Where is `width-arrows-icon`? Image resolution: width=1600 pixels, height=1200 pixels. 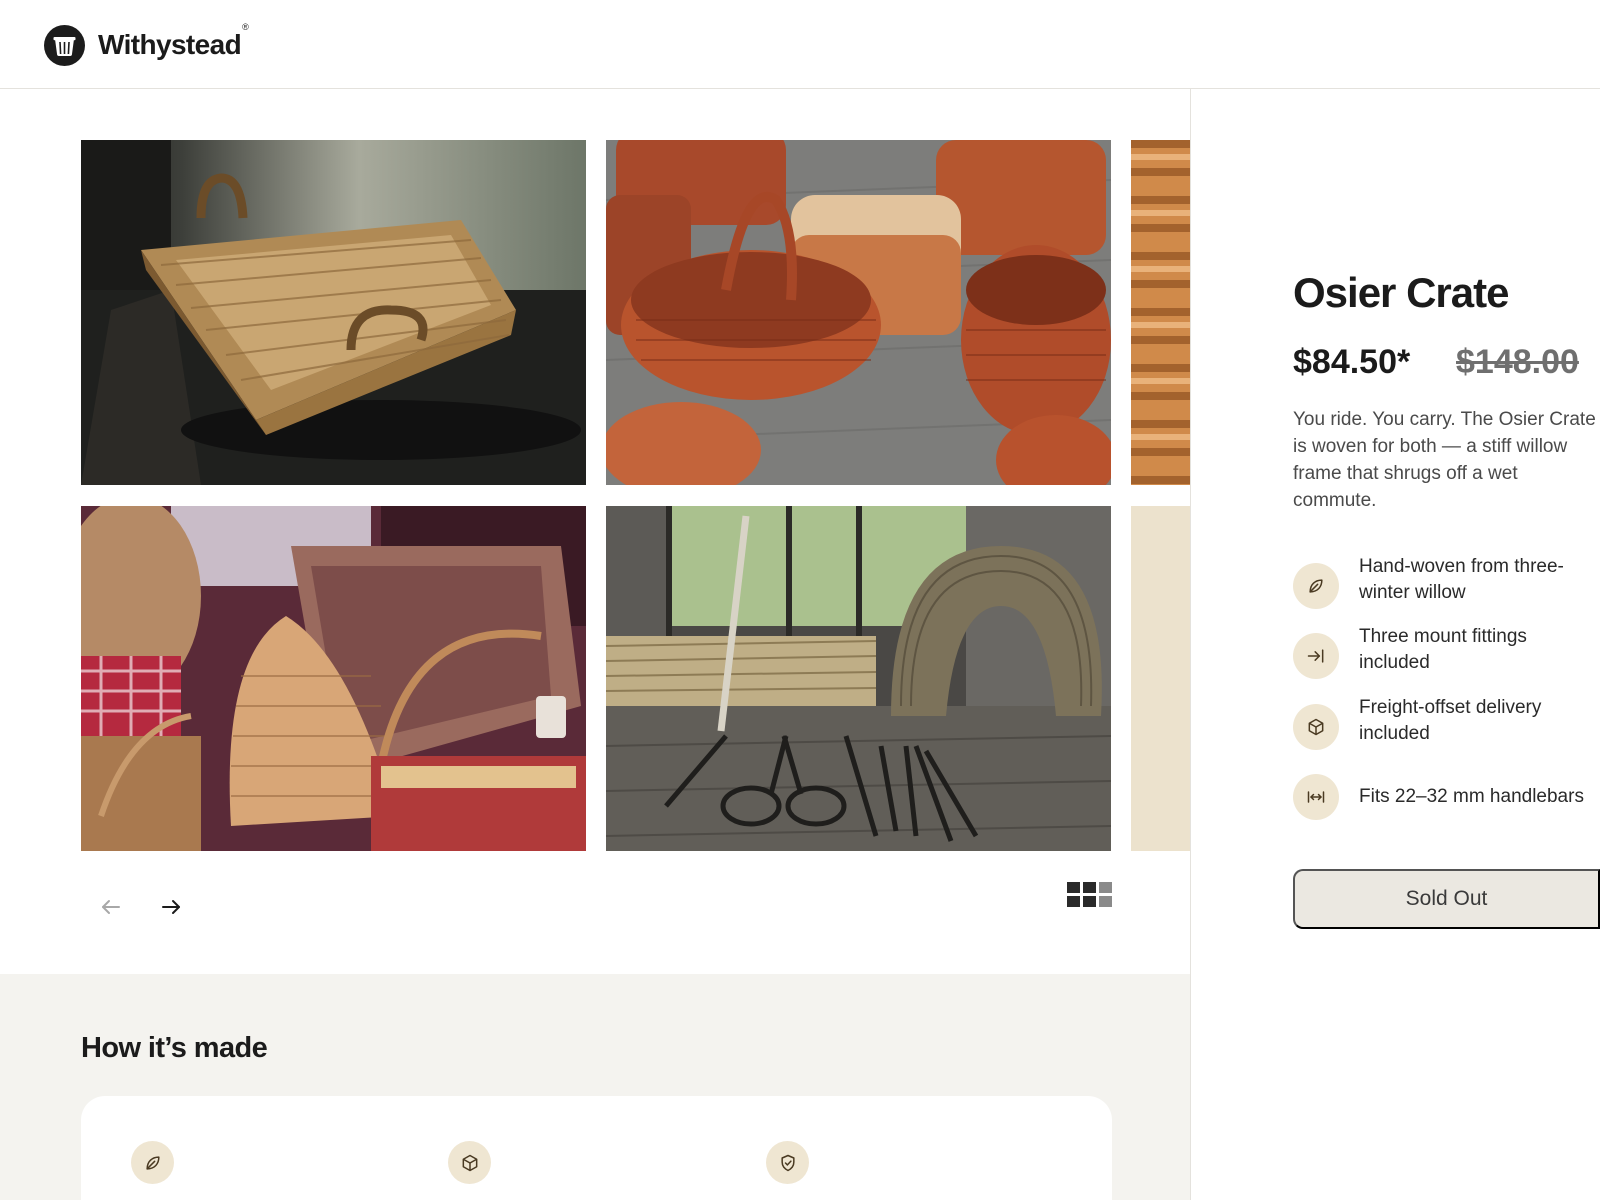
width-arrows-icon is located at coordinates (1316, 797).